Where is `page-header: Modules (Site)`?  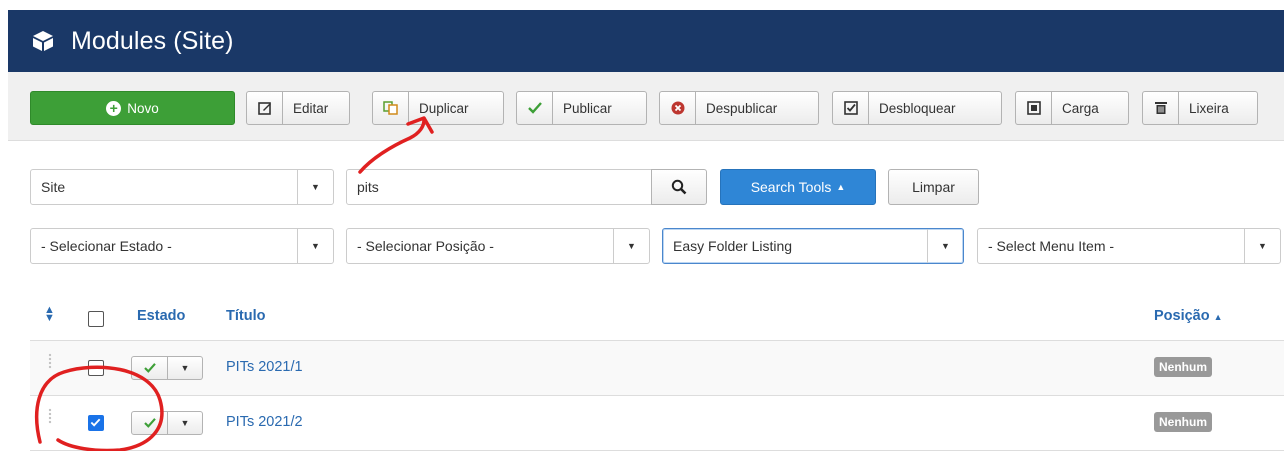 page-header: Modules (Site) is located at coordinates (646, 41).